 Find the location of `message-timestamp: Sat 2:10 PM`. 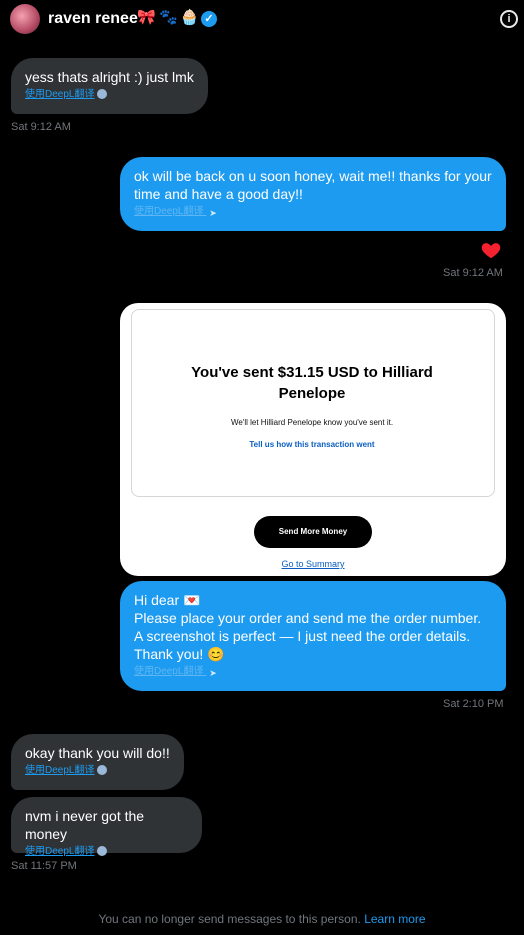

message-timestamp: Sat 2:10 PM is located at coordinates (473, 704).